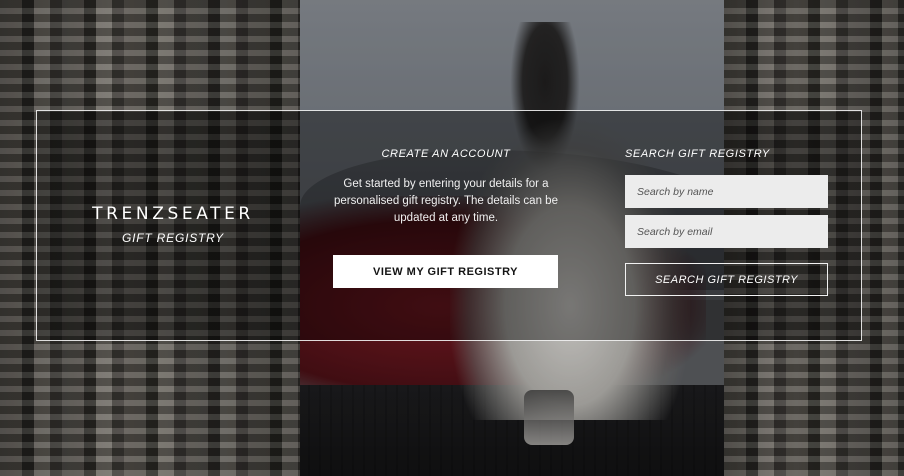 The width and height of the screenshot is (904, 476). What do you see at coordinates (173, 238) in the screenshot?
I see `brand-subtitle: GIFT REGISTRY` at bounding box center [173, 238].